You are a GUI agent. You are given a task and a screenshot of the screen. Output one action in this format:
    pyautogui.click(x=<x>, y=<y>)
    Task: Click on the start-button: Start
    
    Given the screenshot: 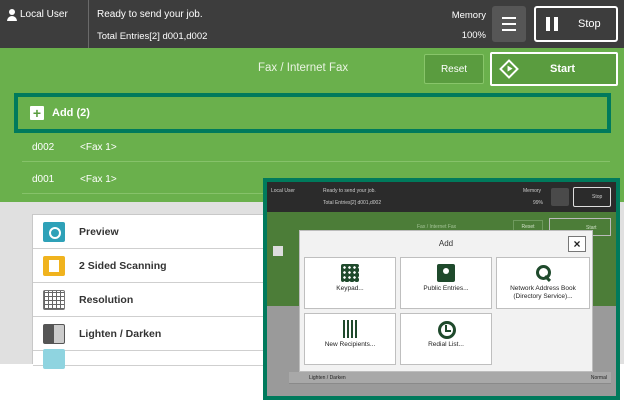 What is the action you would take?
    pyautogui.click(x=554, y=69)
    